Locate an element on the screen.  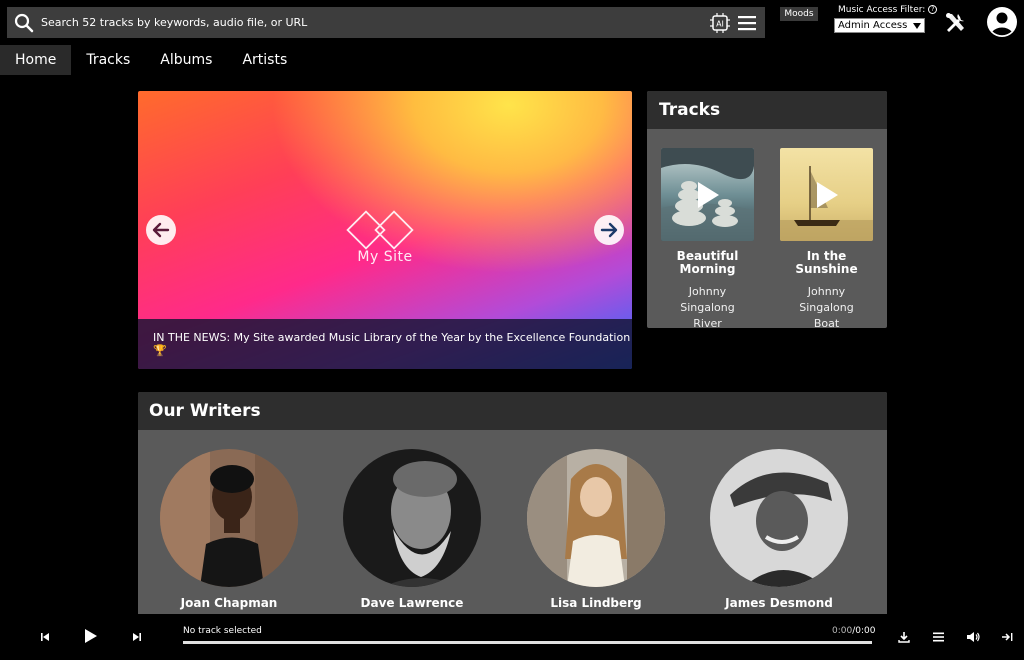
skip-forward-icon is located at coordinates (137, 637).